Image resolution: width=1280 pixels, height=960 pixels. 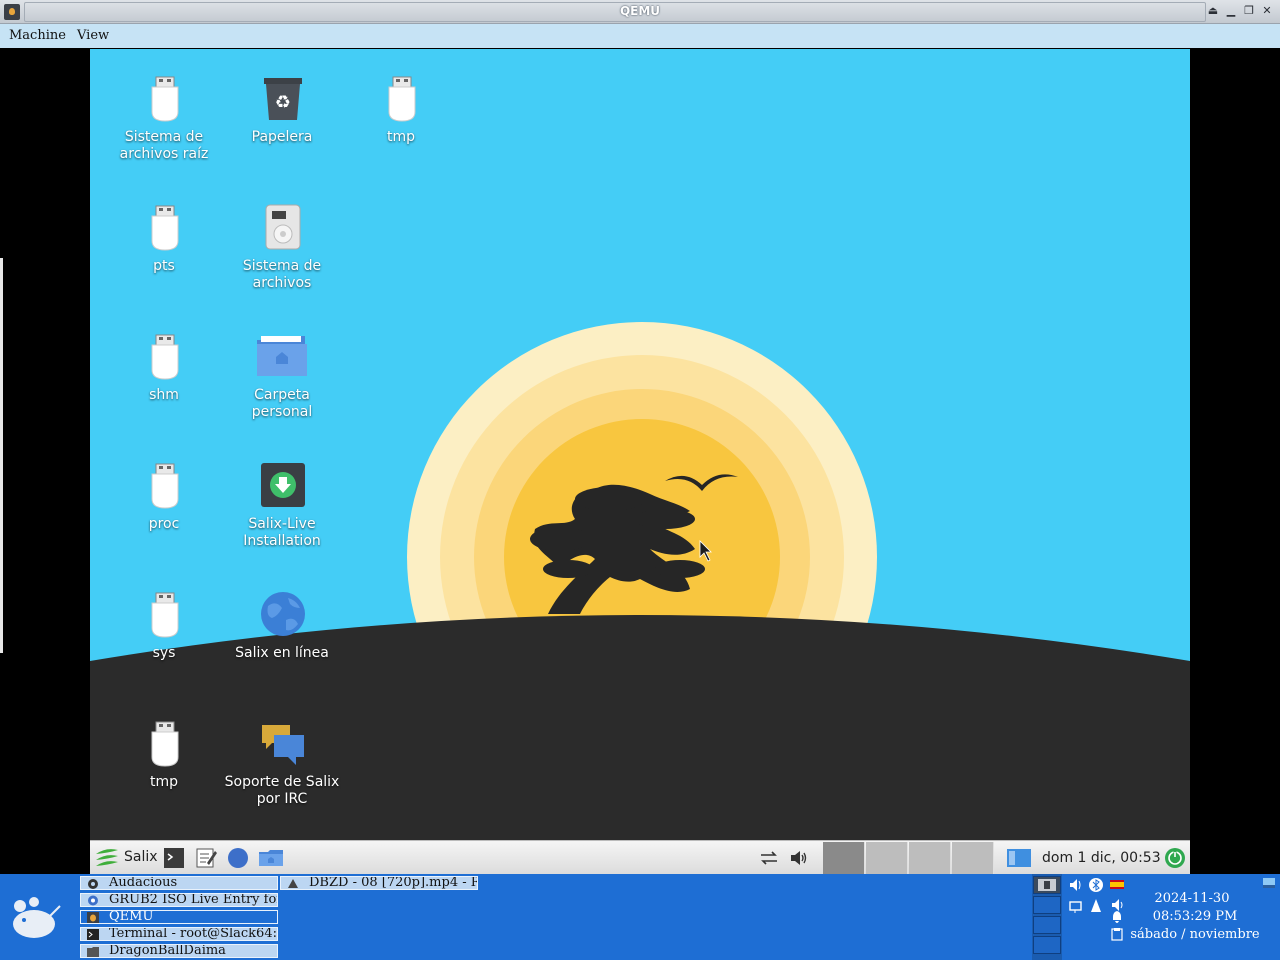 What do you see at coordinates (1096, 885) in the screenshot?
I see `bluetooth-icon` at bounding box center [1096, 885].